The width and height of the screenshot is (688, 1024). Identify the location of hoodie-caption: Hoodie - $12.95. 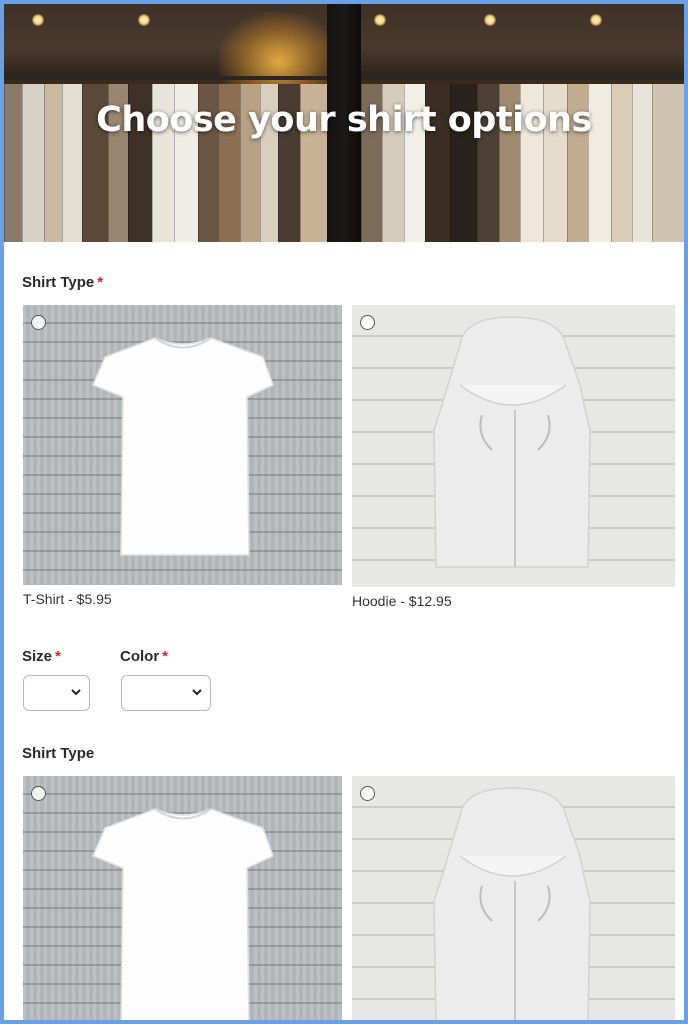
(402, 601).